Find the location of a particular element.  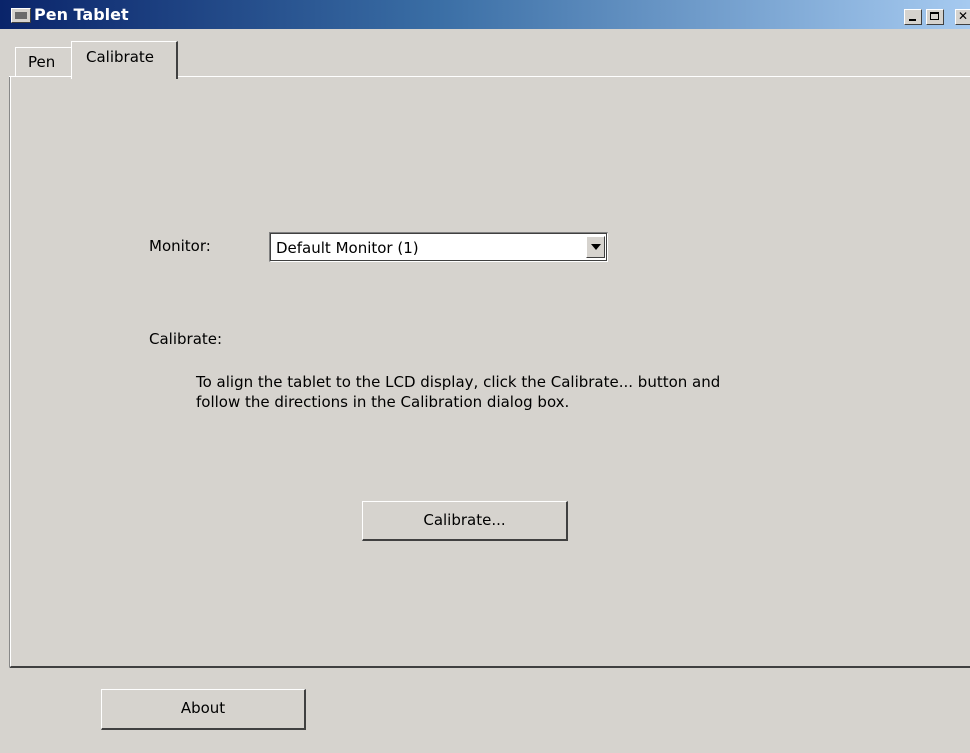

tab-pen: Pen is located at coordinates (44, 62).